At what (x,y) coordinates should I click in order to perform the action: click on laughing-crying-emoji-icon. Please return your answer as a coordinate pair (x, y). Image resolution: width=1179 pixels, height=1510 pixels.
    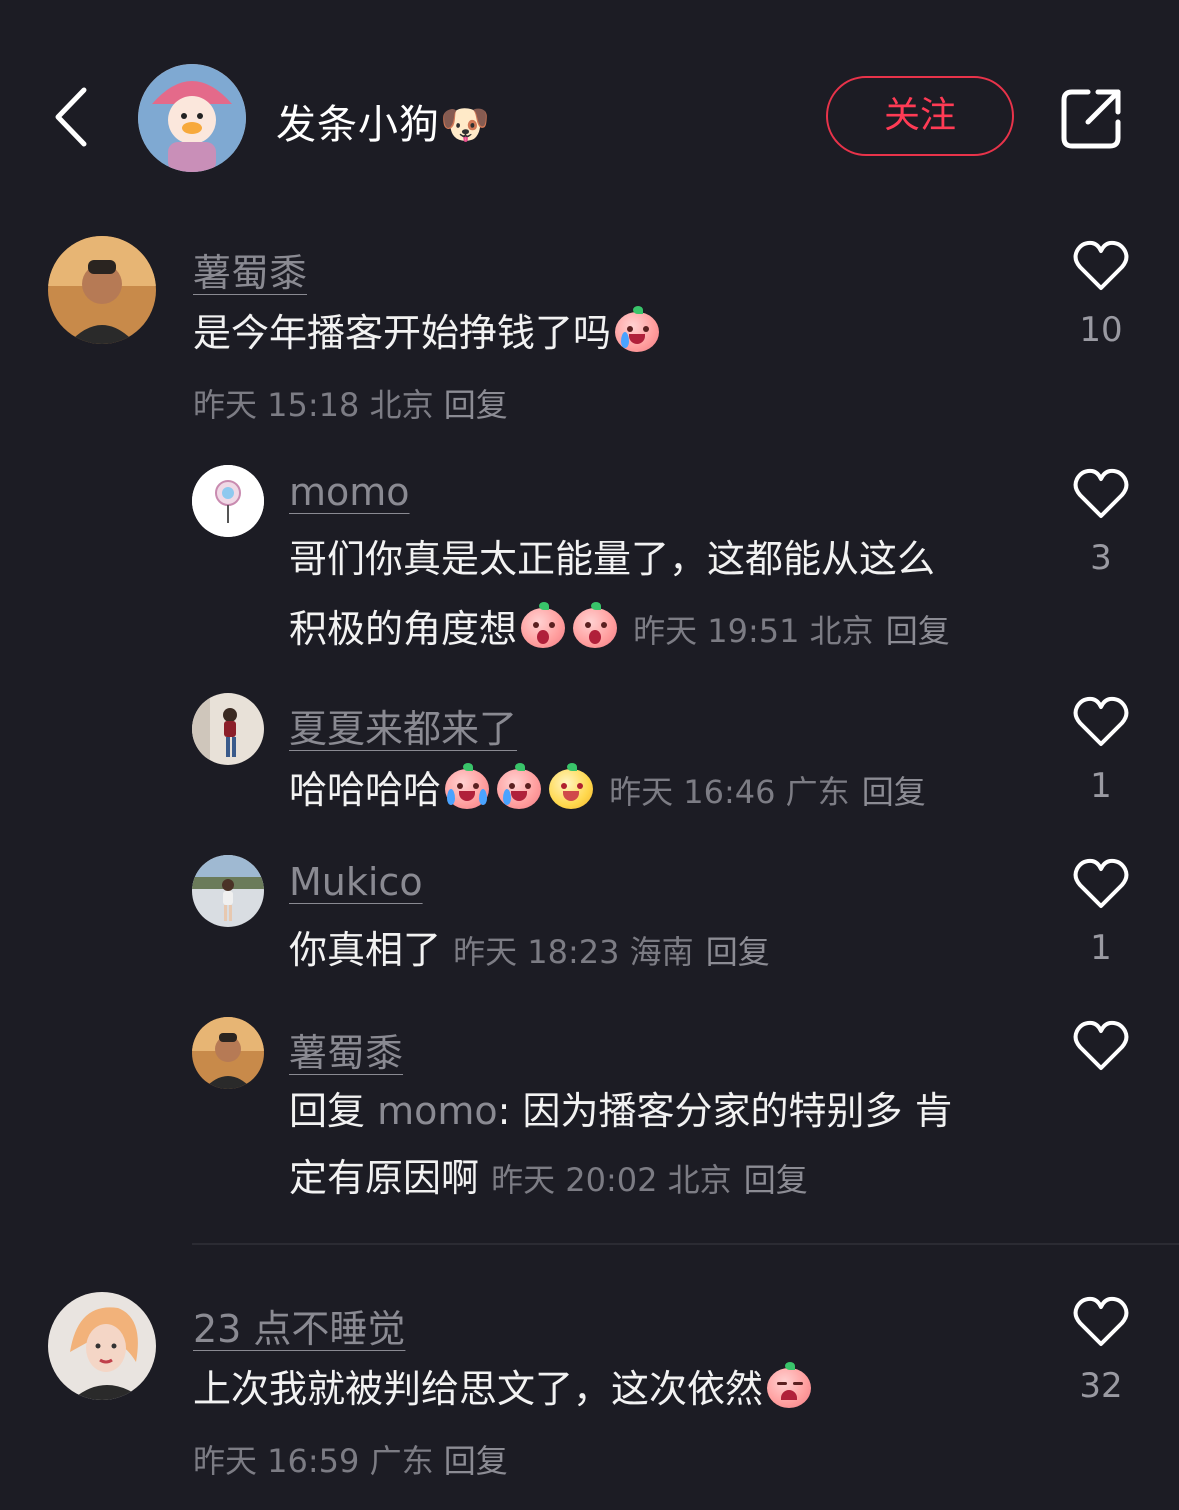
    Looking at the image, I should click on (467, 788).